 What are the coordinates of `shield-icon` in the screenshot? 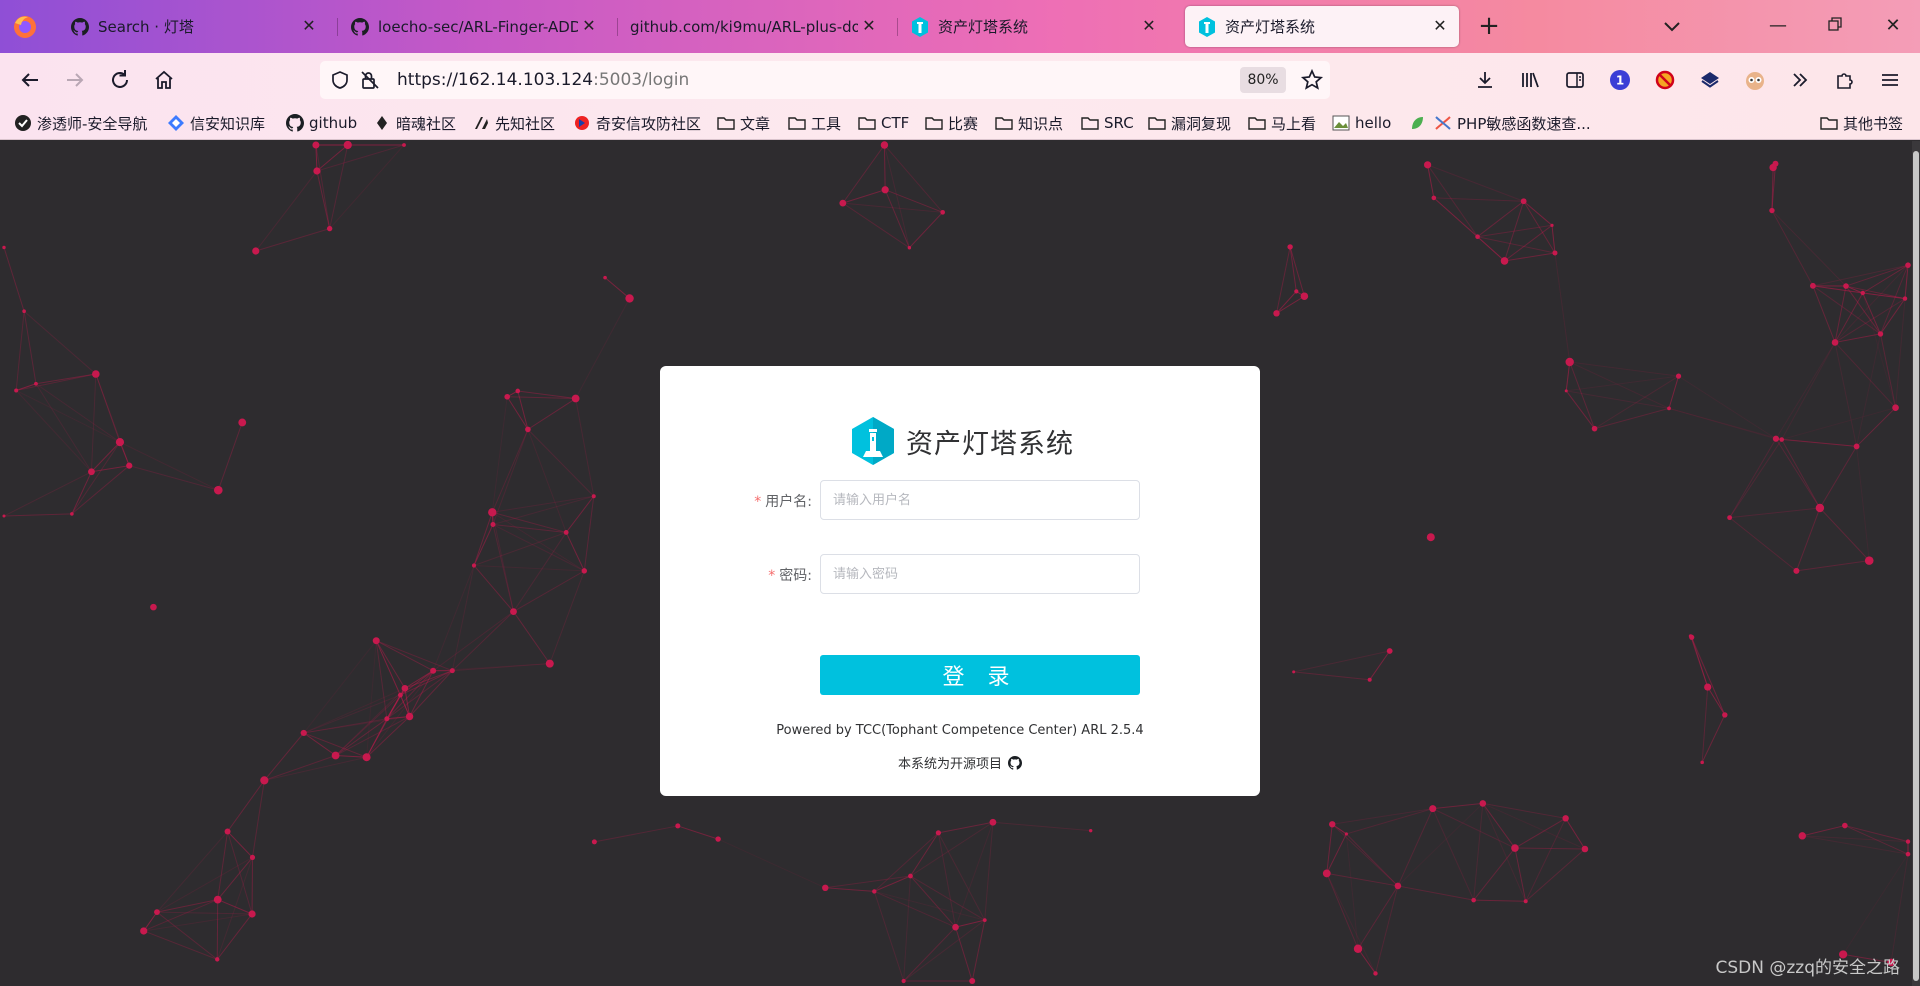 It's located at (340, 80).